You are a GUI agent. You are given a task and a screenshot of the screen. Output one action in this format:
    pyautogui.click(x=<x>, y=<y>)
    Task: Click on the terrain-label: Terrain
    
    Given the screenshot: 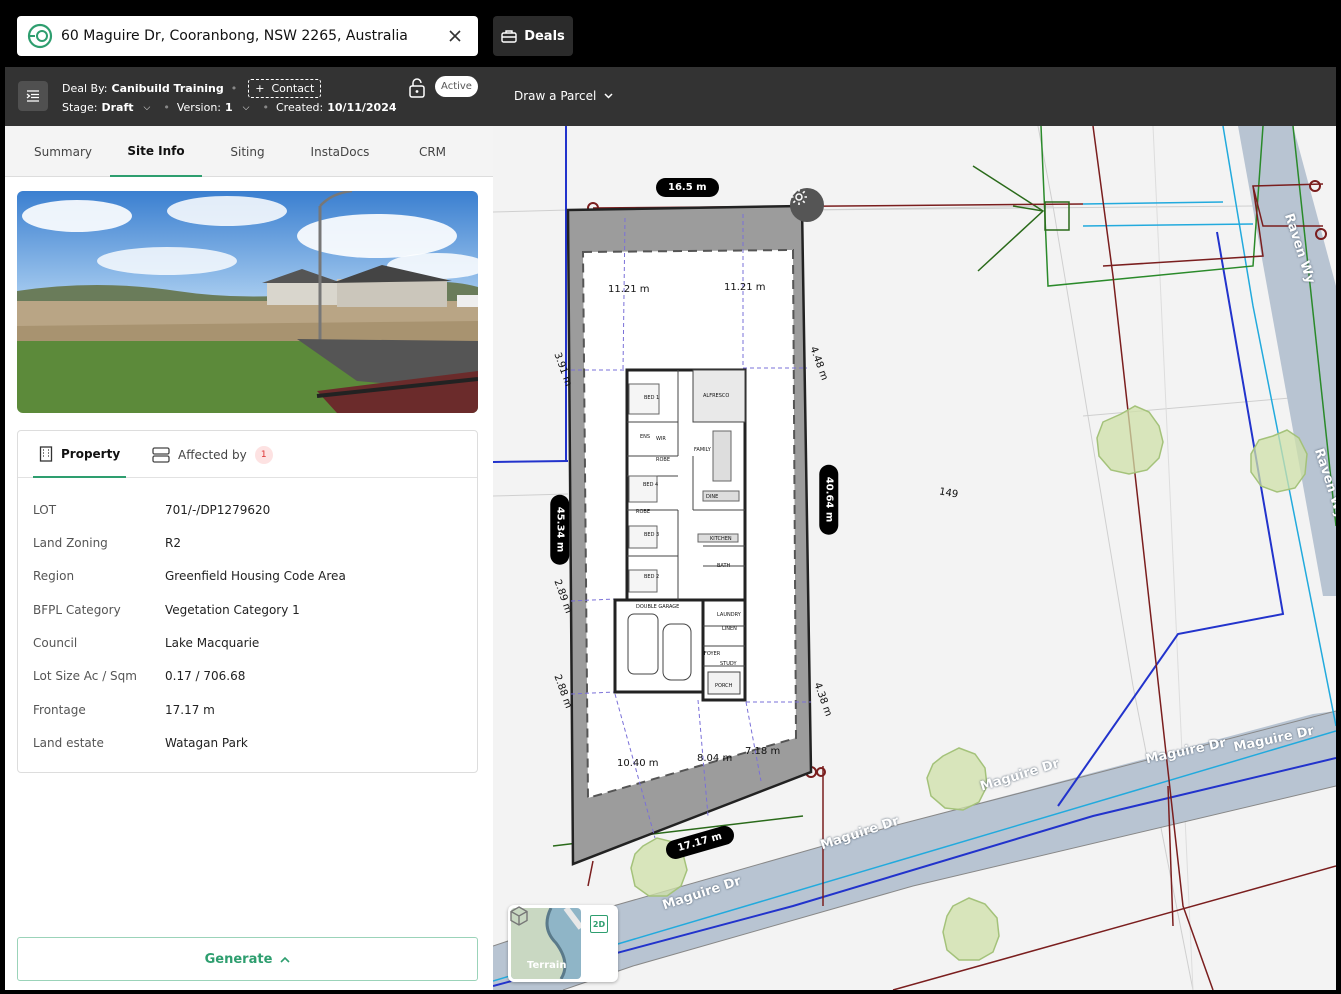 What is the action you would take?
    pyautogui.click(x=547, y=965)
    